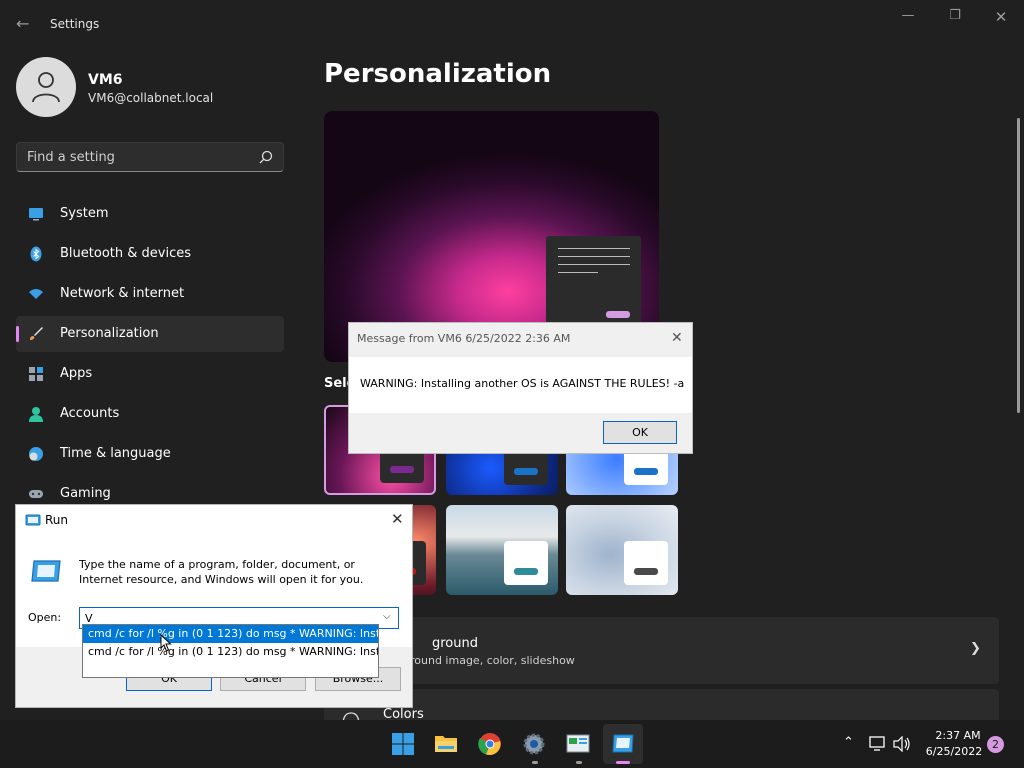 The height and width of the screenshot is (768, 1024). What do you see at coordinates (902, 744) in the screenshot?
I see `volume-icon` at bounding box center [902, 744].